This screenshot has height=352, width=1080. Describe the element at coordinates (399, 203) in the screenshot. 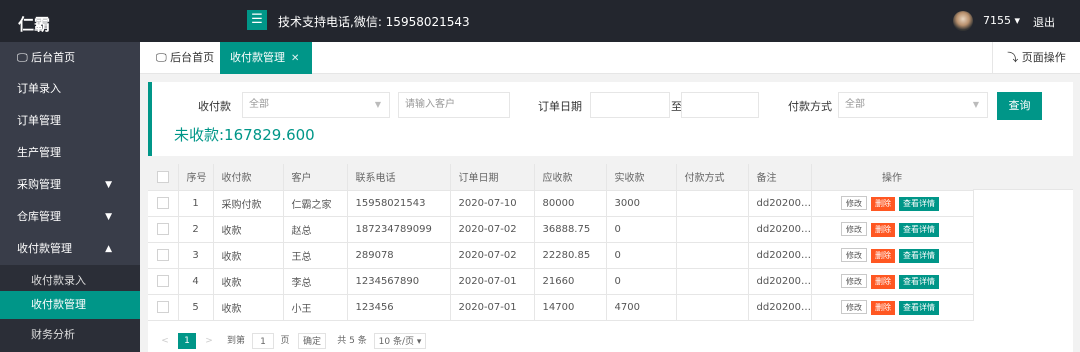

I see `cell-phone: 15958021543` at that location.